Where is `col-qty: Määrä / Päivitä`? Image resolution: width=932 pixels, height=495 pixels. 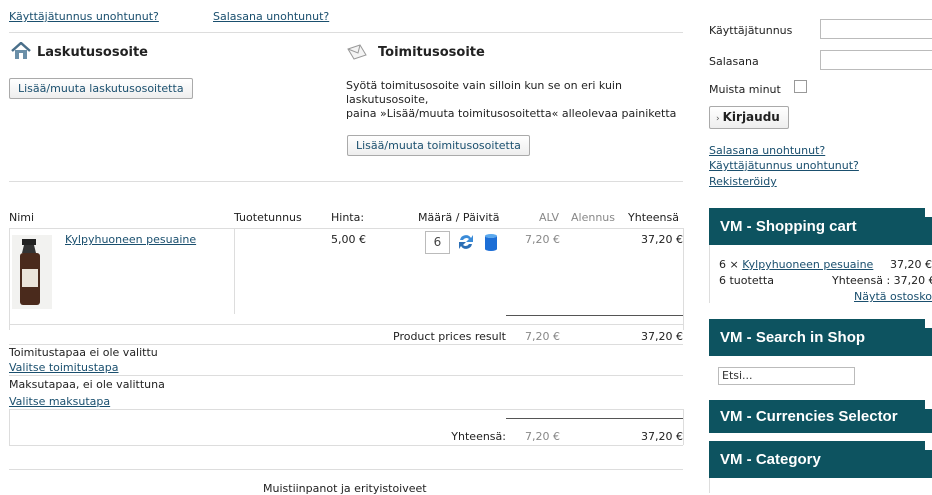 col-qty: Määrä / Päivitä is located at coordinates (459, 217).